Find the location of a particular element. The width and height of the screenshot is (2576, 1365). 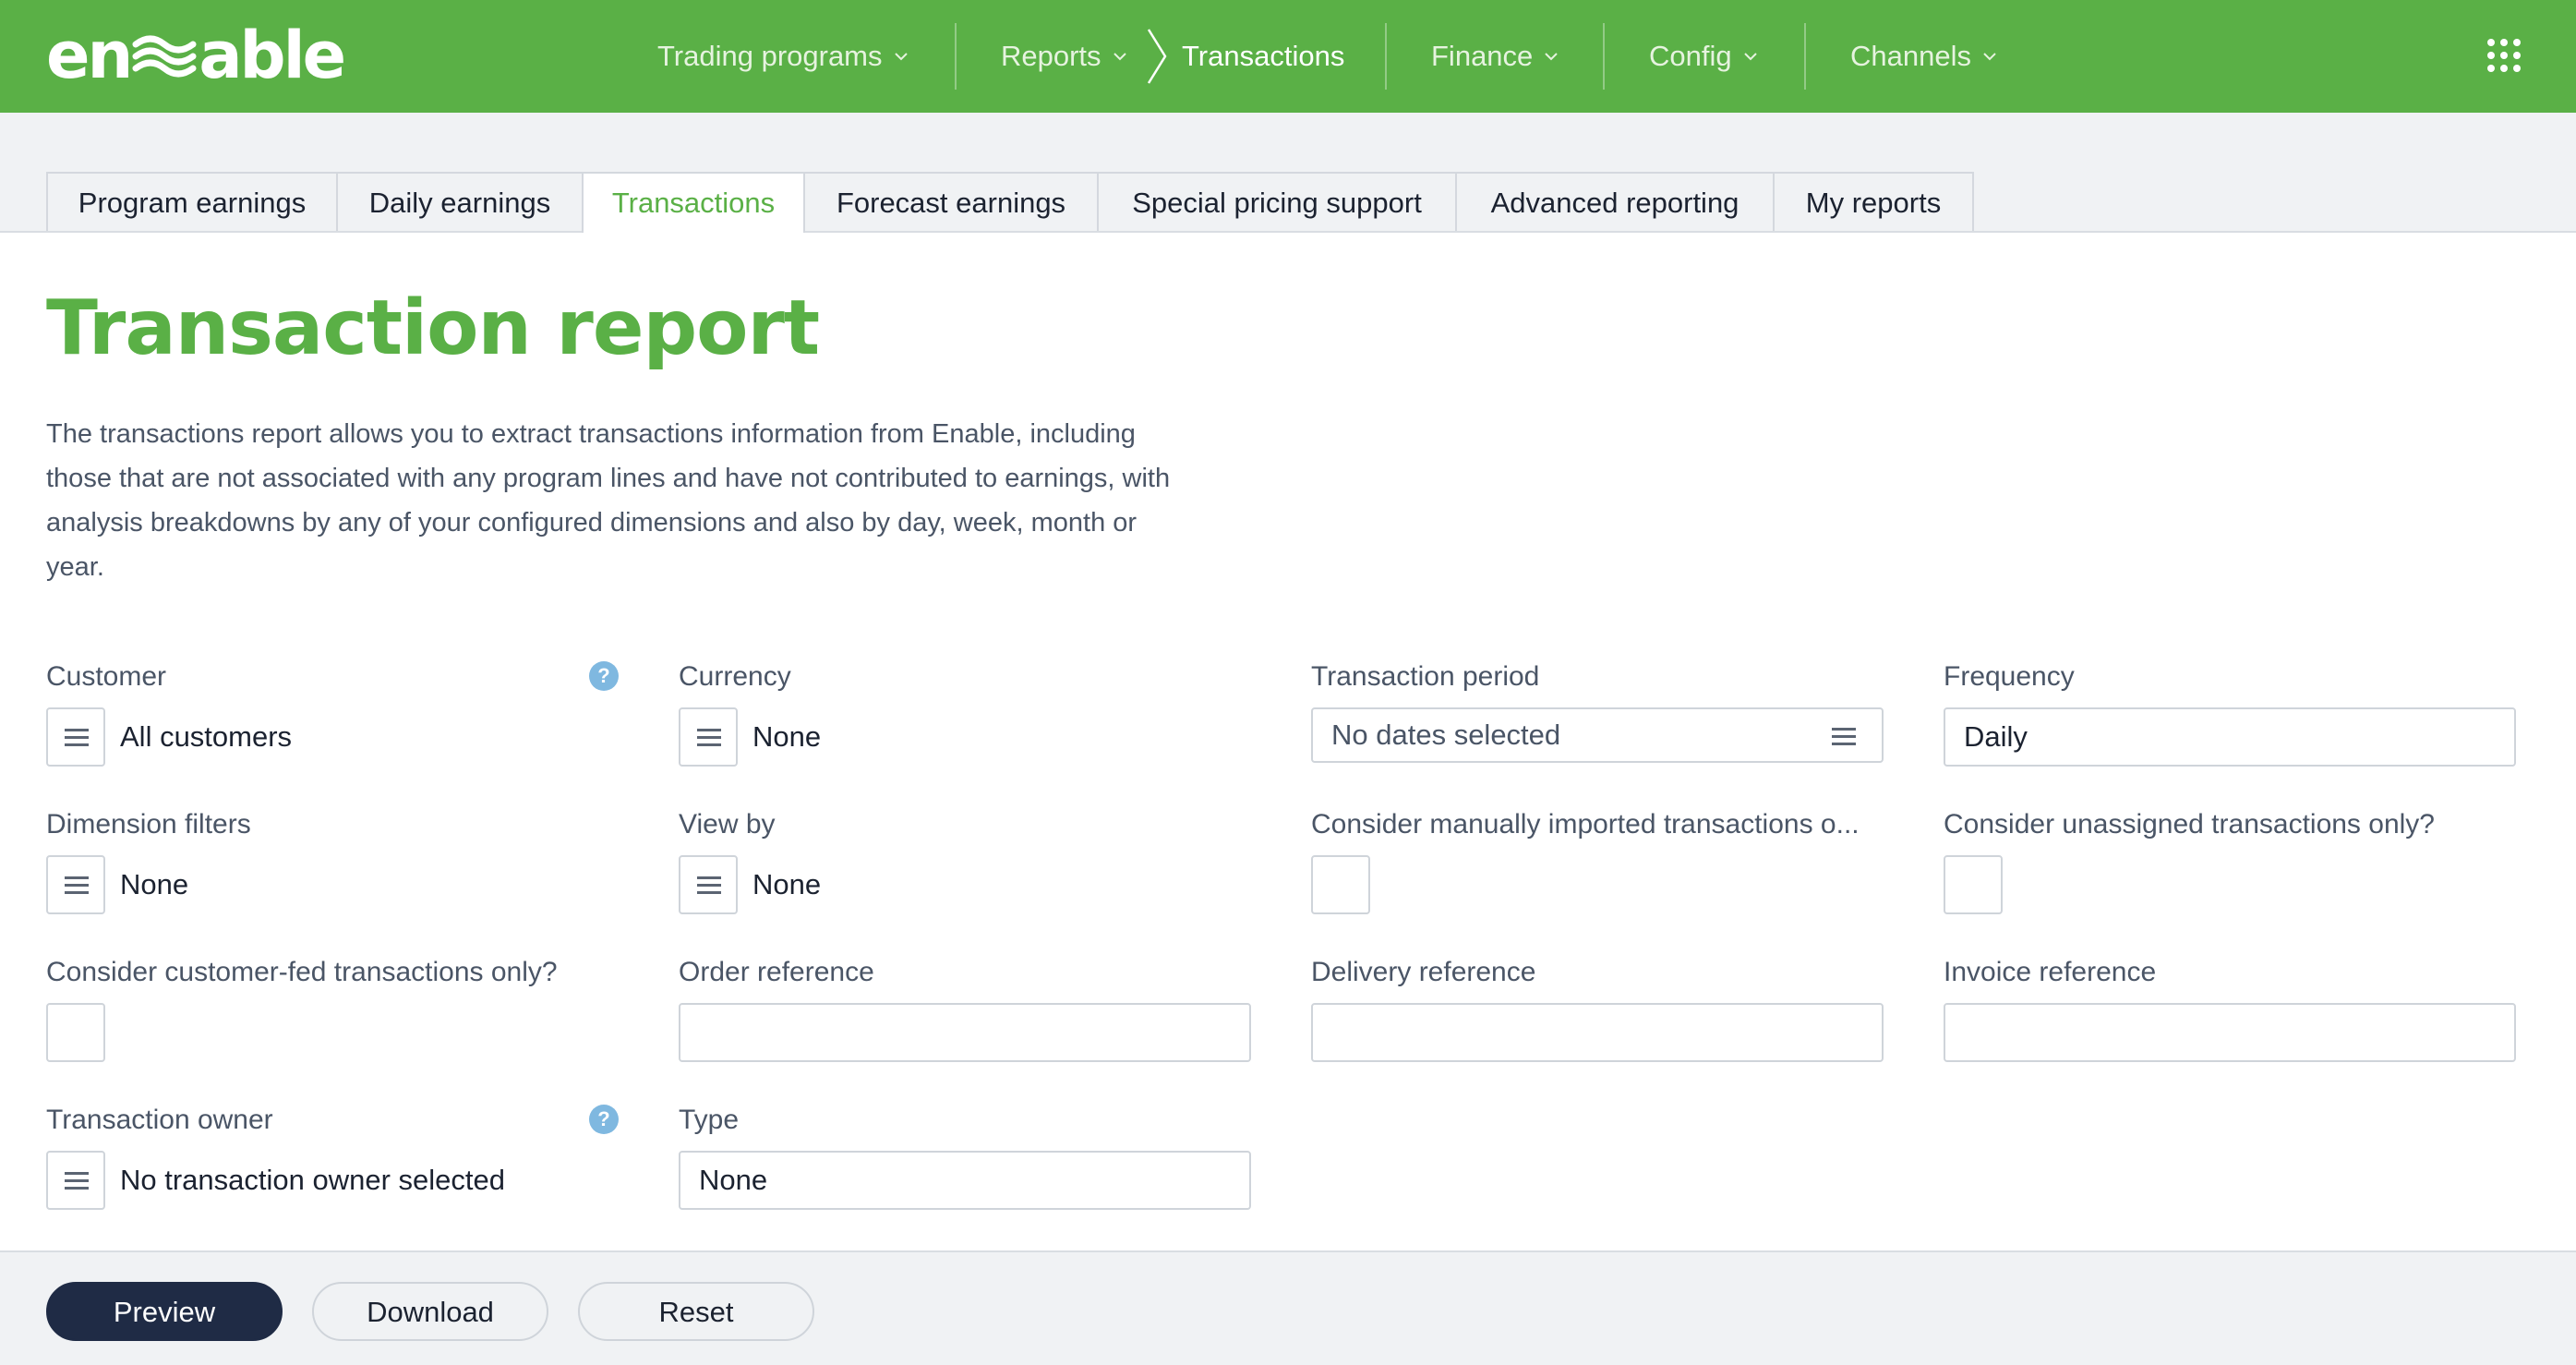

breadcrumb-arrow-icon is located at coordinates (1157, 56).